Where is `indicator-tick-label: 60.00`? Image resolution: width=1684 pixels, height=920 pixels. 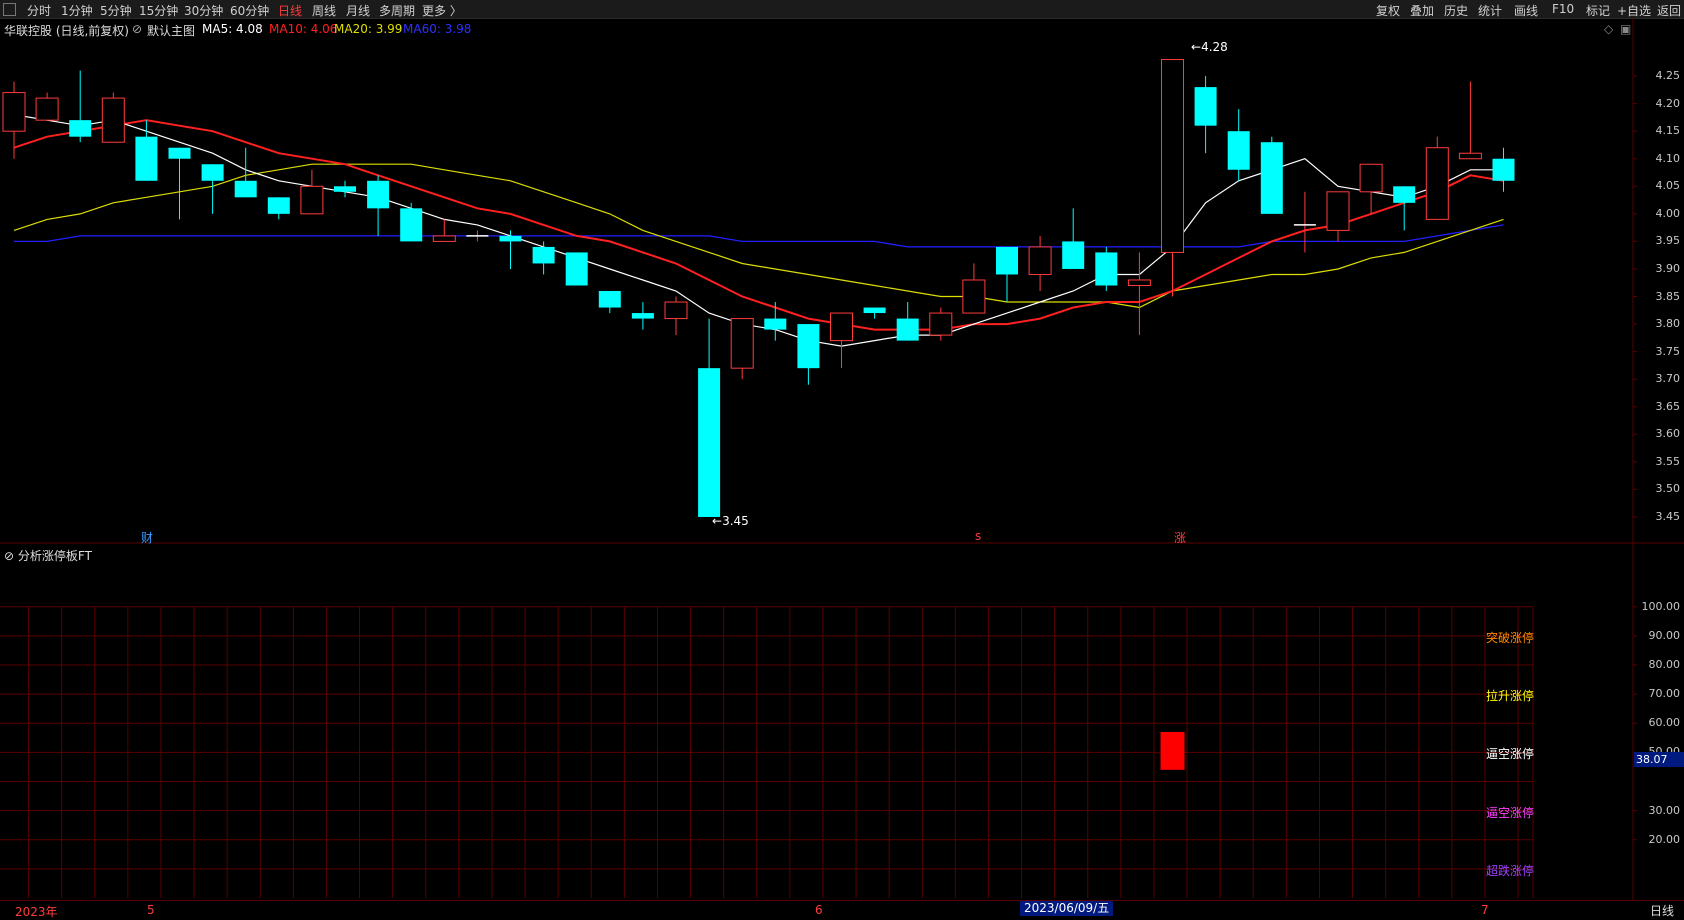
indicator-tick-label: 60.00 is located at coordinates (1664, 723).